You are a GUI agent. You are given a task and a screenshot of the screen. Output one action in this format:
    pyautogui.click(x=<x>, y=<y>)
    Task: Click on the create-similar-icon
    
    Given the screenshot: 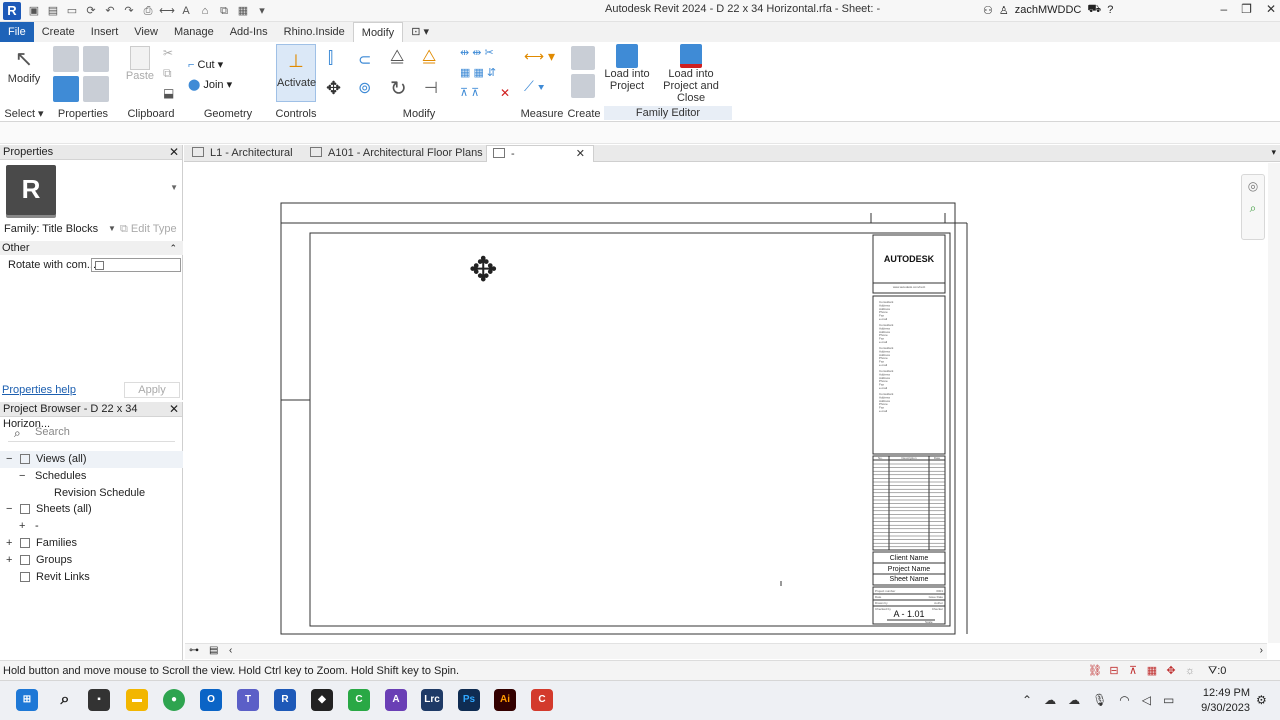 What is the action you would take?
    pyautogui.click(x=583, y=58)
    